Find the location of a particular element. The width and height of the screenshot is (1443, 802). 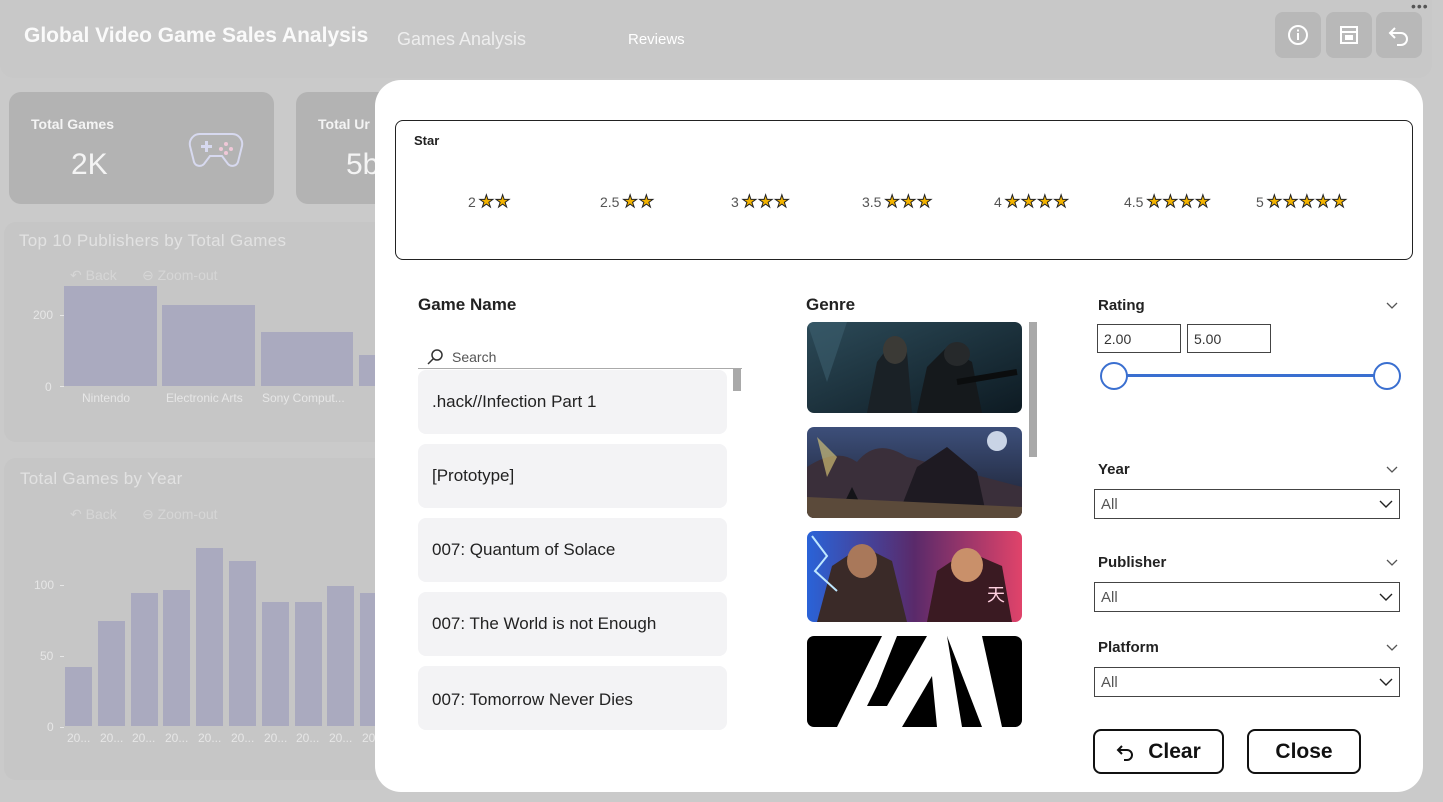

rating-label: Rating is located at coordinates (1121, 305).